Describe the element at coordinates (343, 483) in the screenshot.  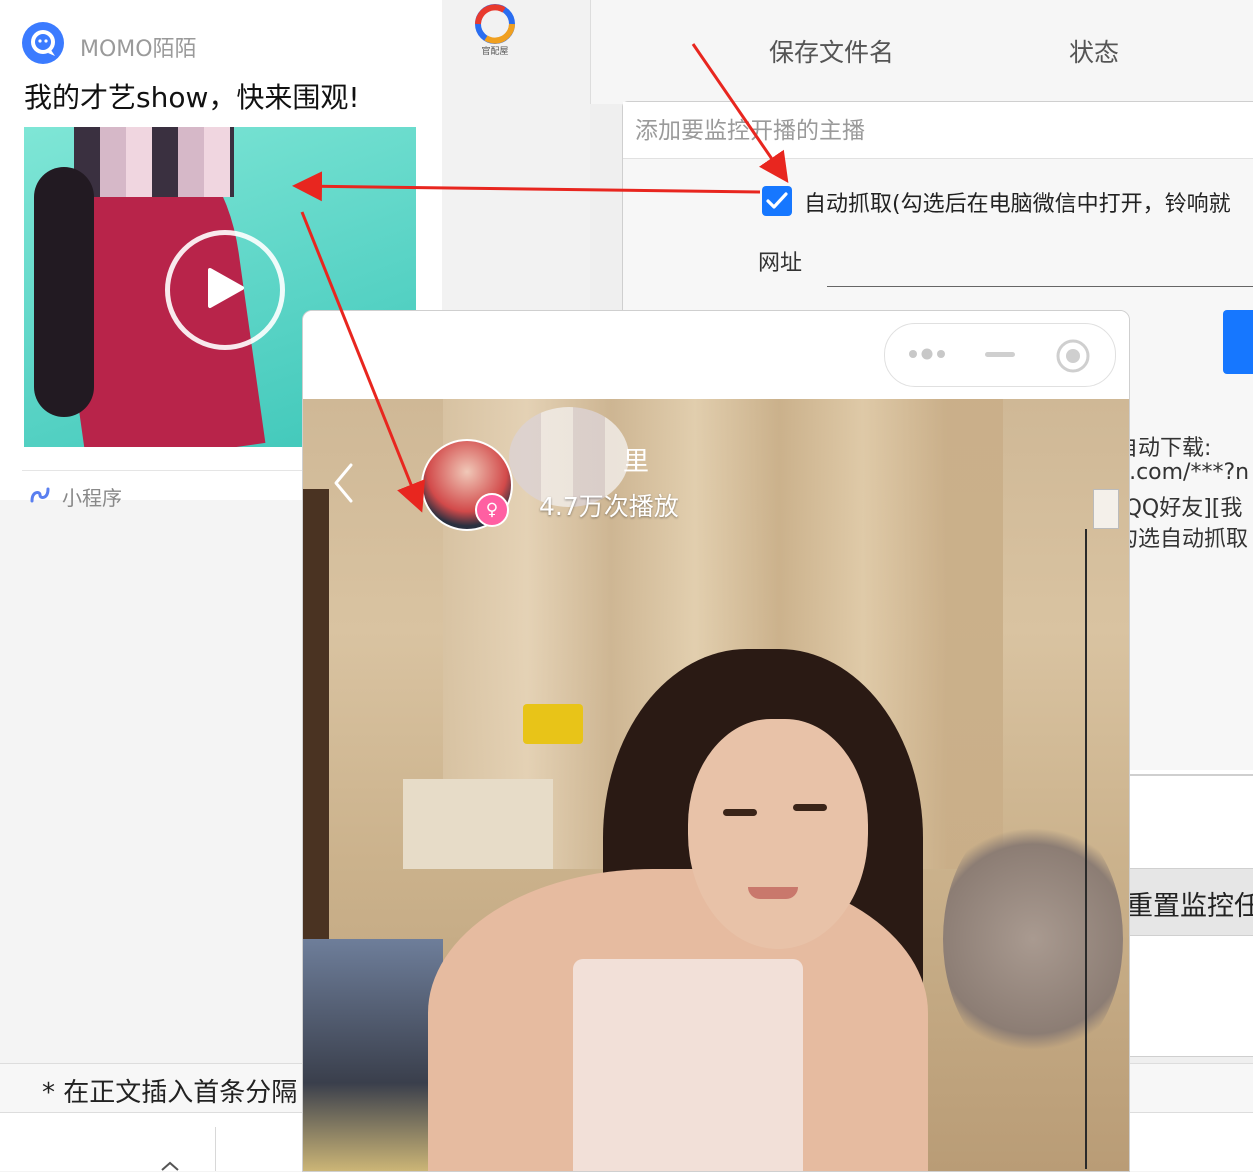
I see `back-chevron-icon` at that location.